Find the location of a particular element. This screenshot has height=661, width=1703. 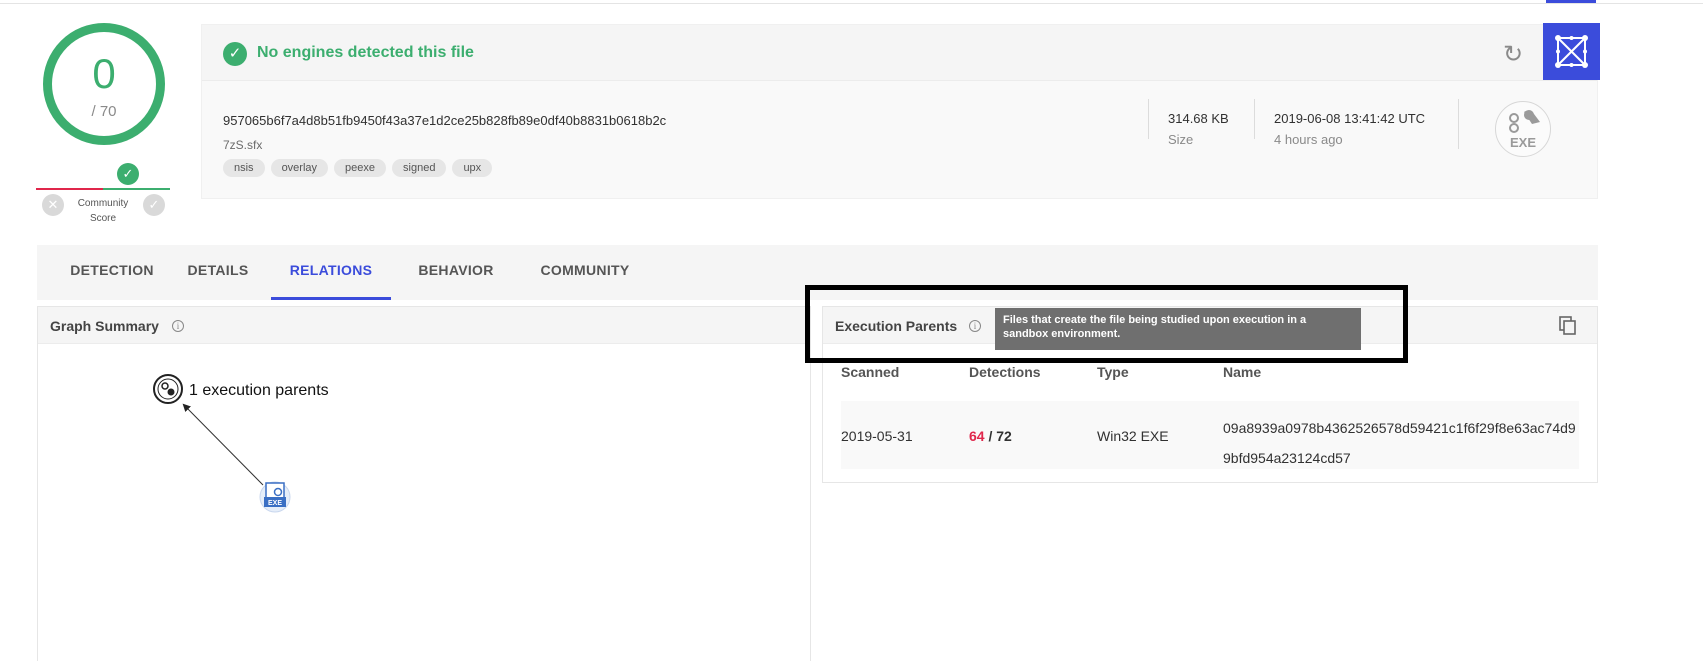

file-type: Win32 EXE is located at coordinates (1133, 436).